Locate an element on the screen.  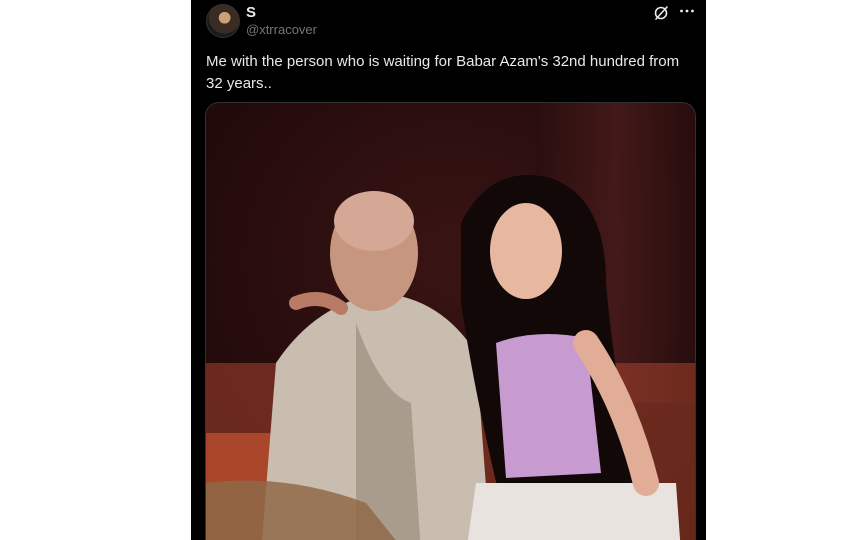
author-display-name: S is located at coordinates (251, 13).